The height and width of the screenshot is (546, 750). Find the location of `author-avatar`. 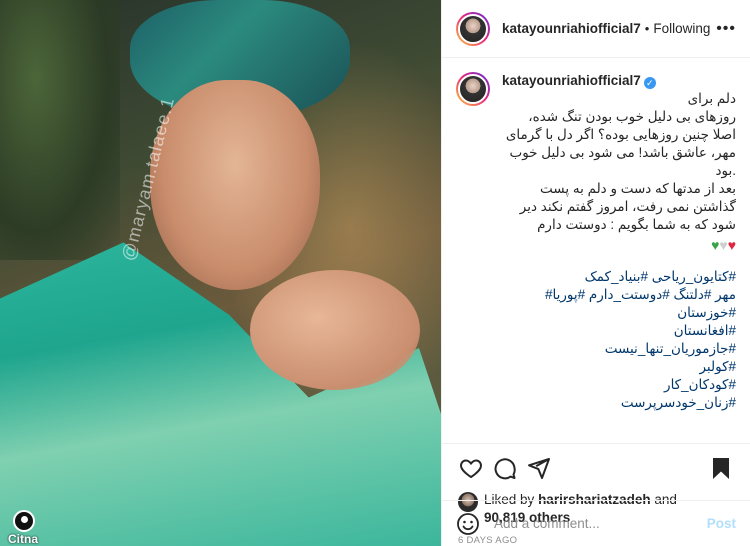

author-avatar is located at coordinates (473, 28).